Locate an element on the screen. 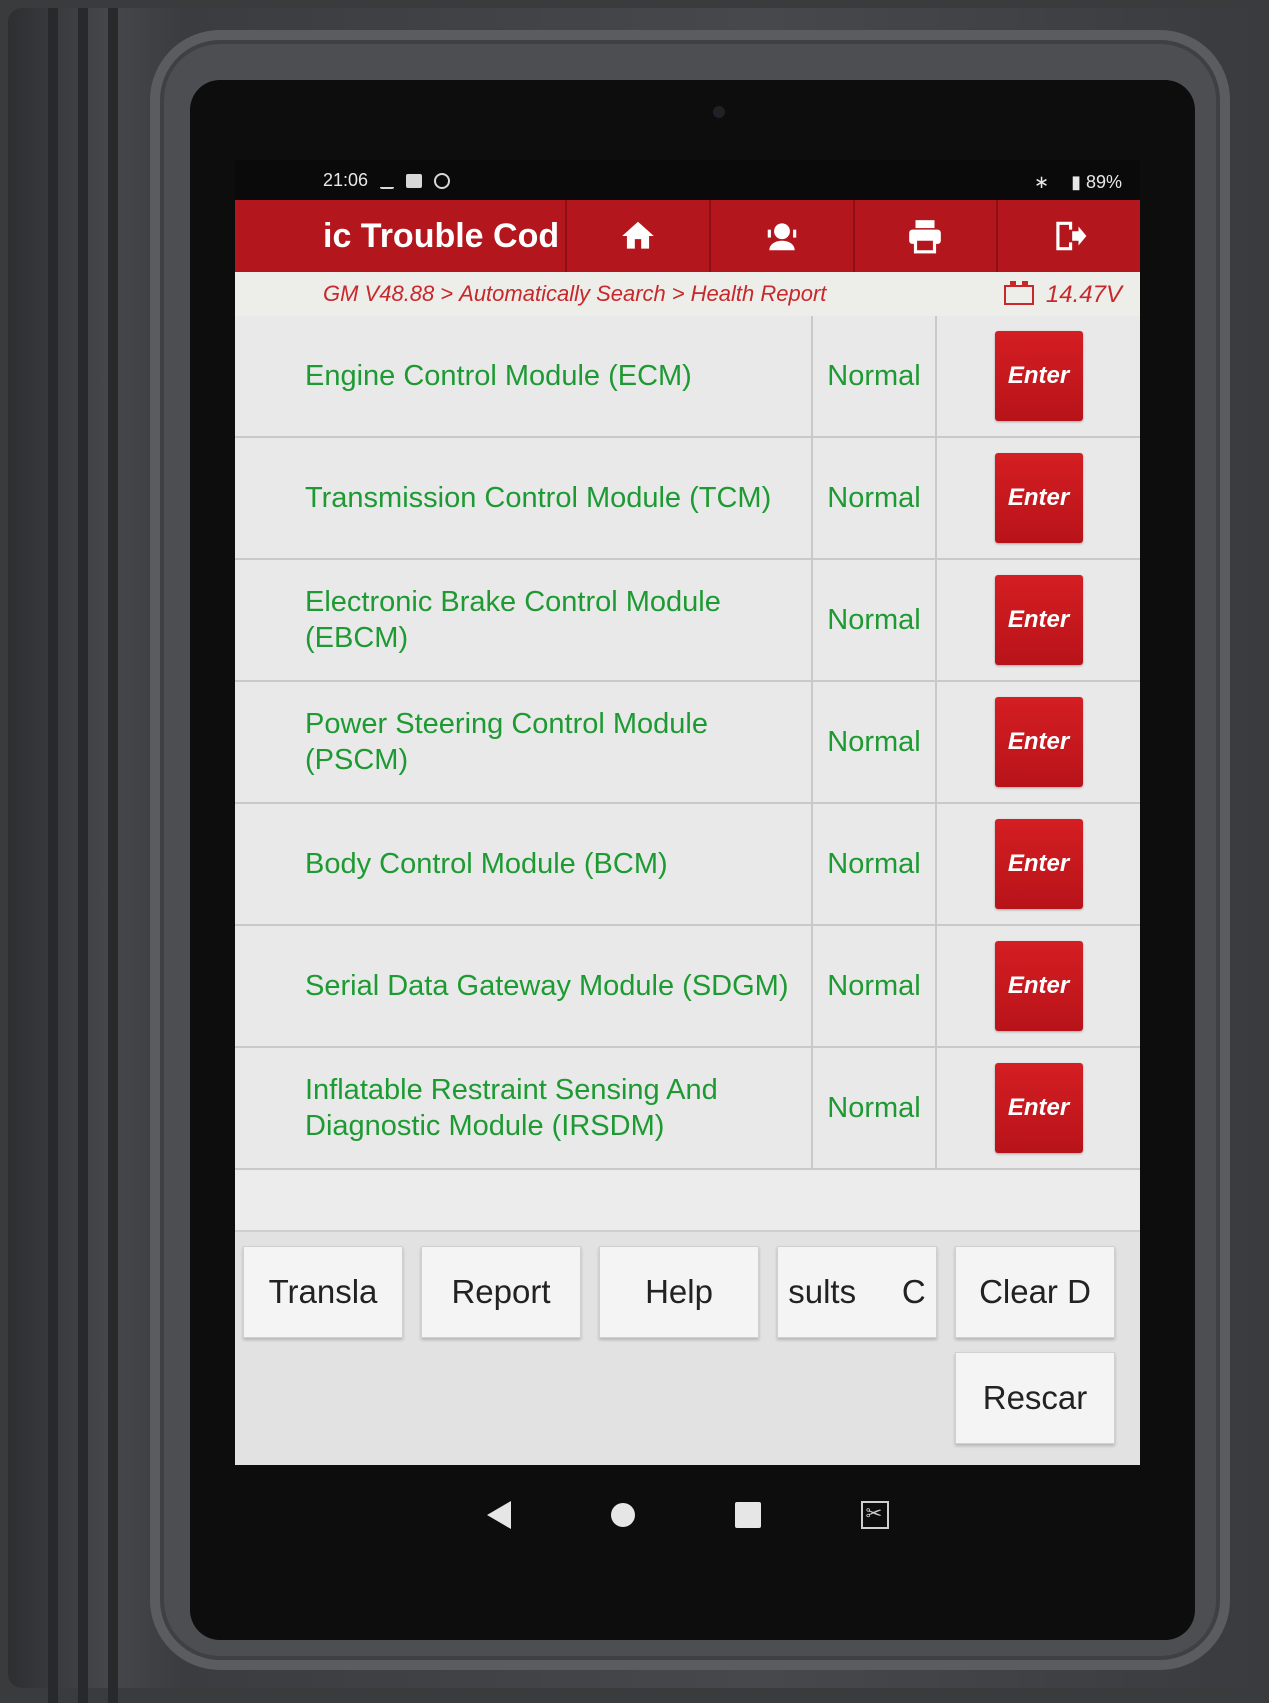 This screenshot has width=1269, height=1703. car-battery-icon is located at coordinates (1018, 293).